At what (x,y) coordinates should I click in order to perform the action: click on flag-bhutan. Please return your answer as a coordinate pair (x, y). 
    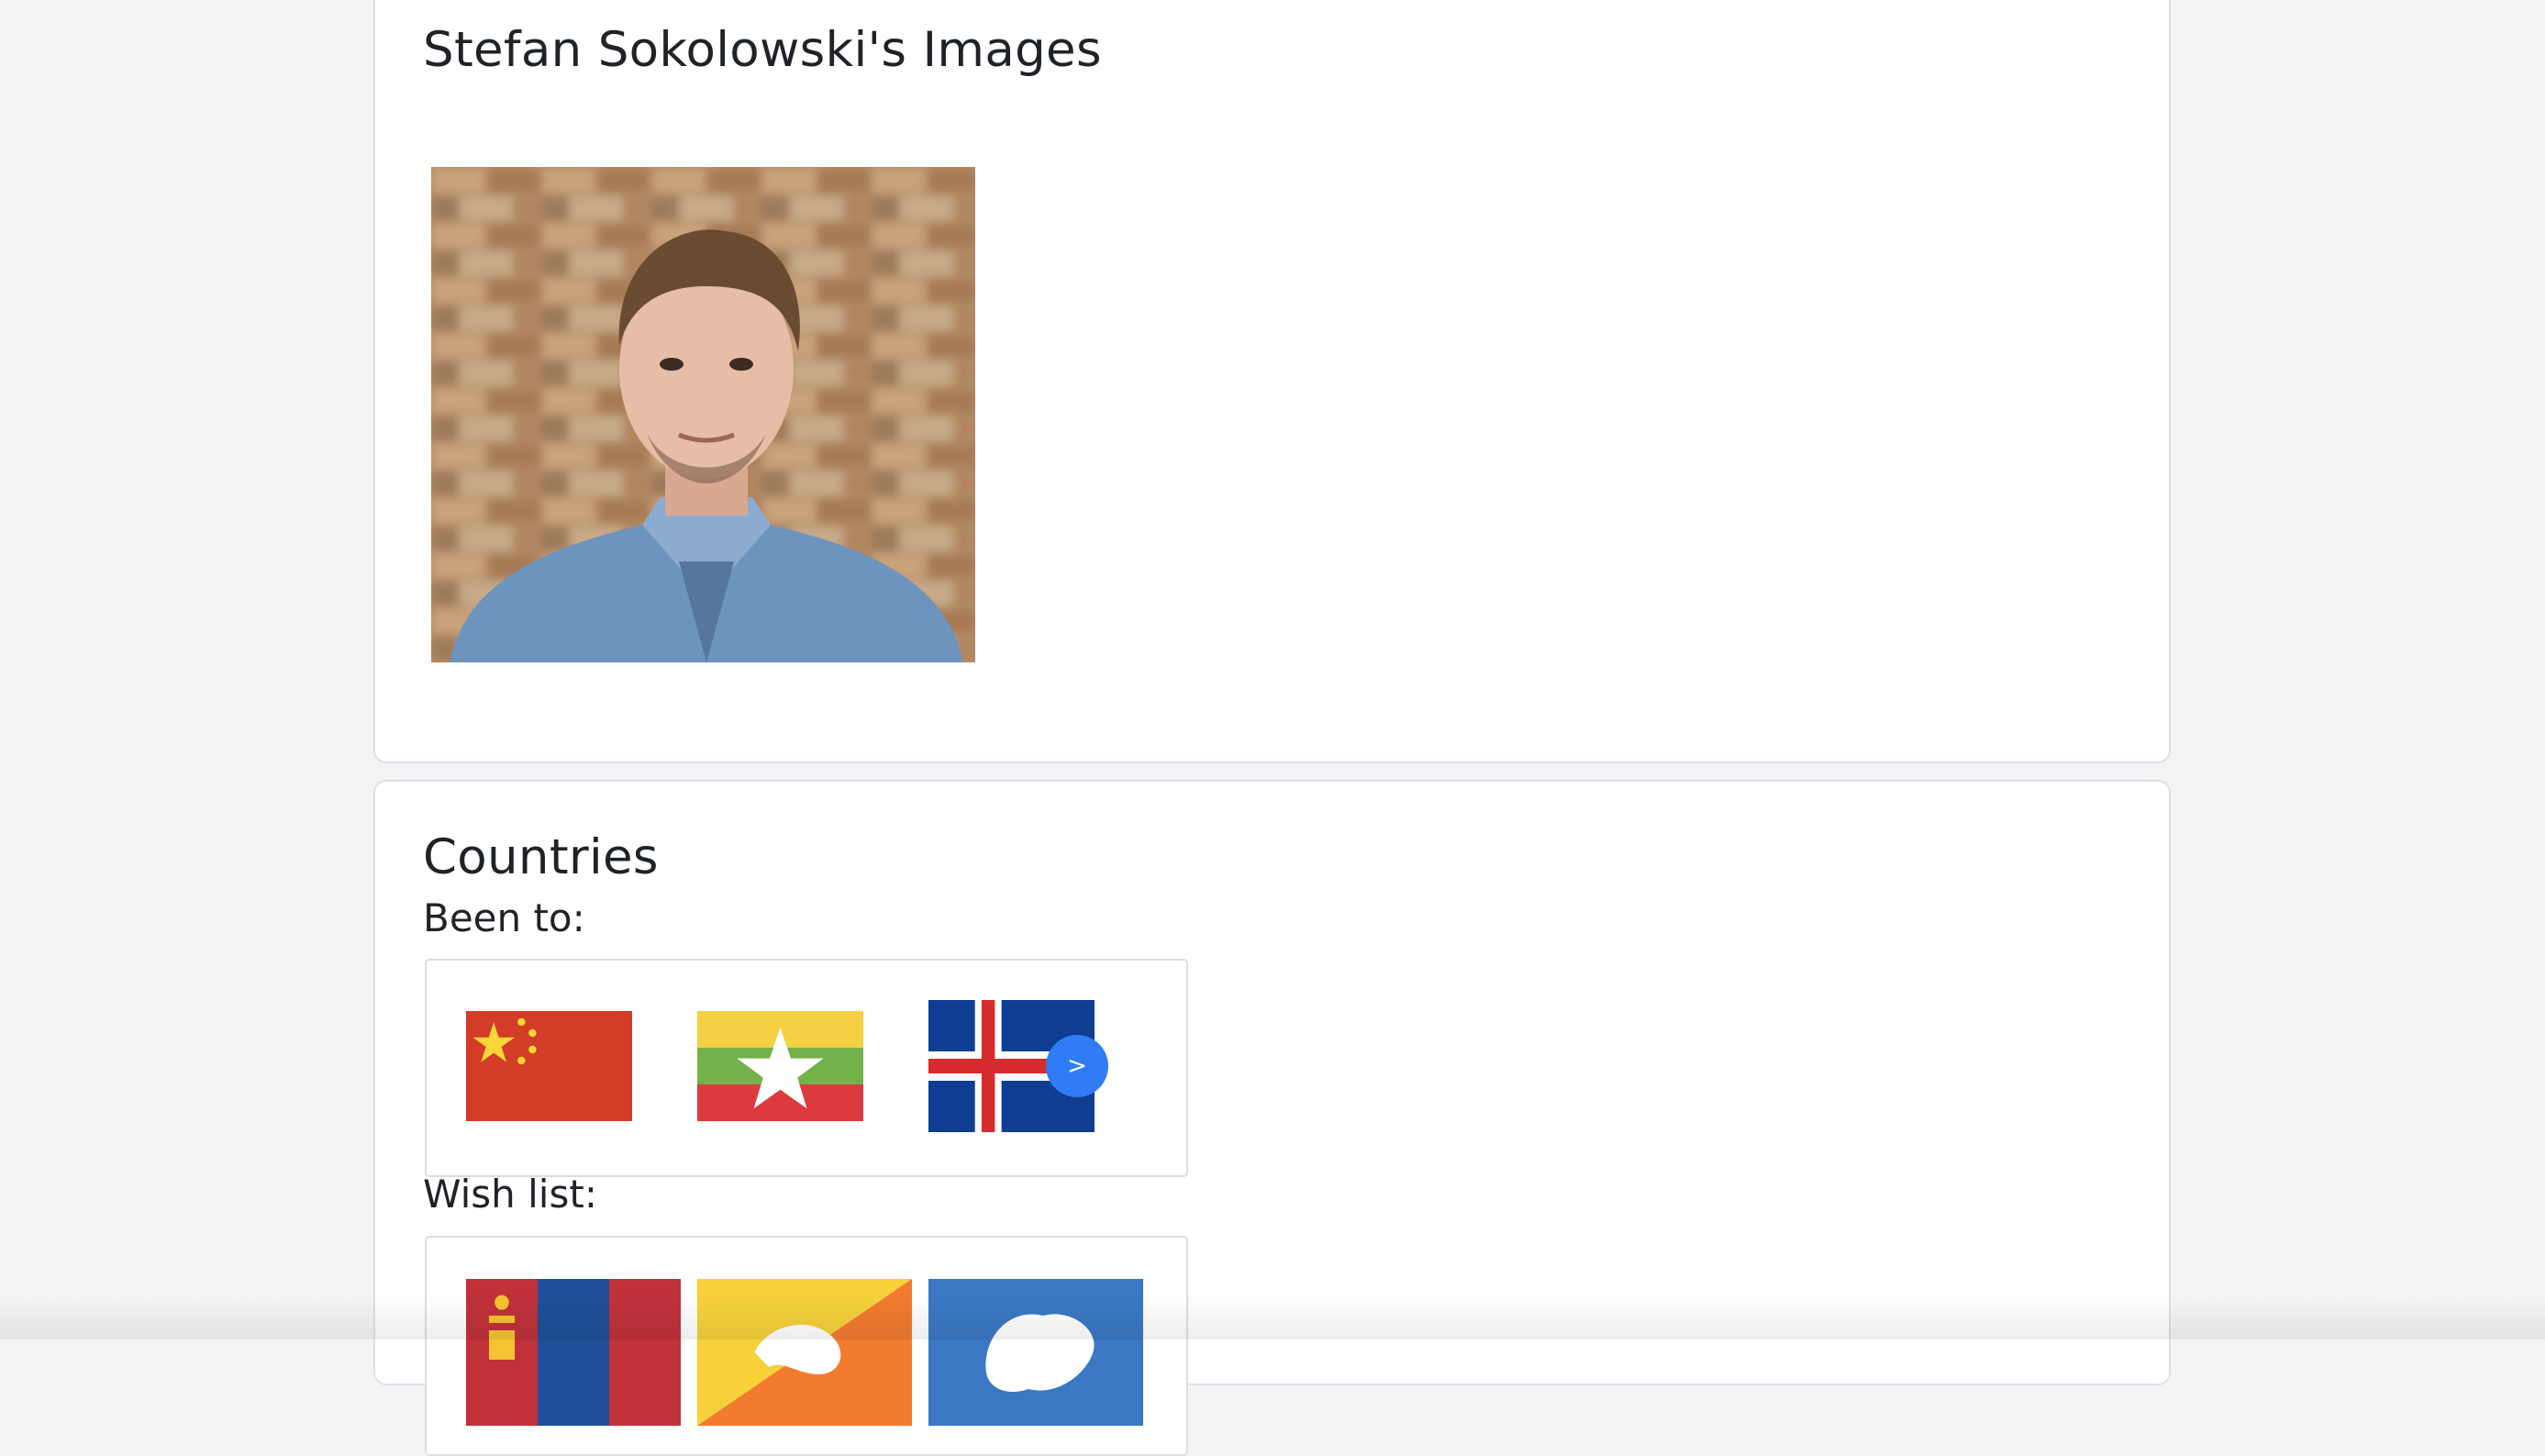
    Looking at the image, I should click on (804, 1352).